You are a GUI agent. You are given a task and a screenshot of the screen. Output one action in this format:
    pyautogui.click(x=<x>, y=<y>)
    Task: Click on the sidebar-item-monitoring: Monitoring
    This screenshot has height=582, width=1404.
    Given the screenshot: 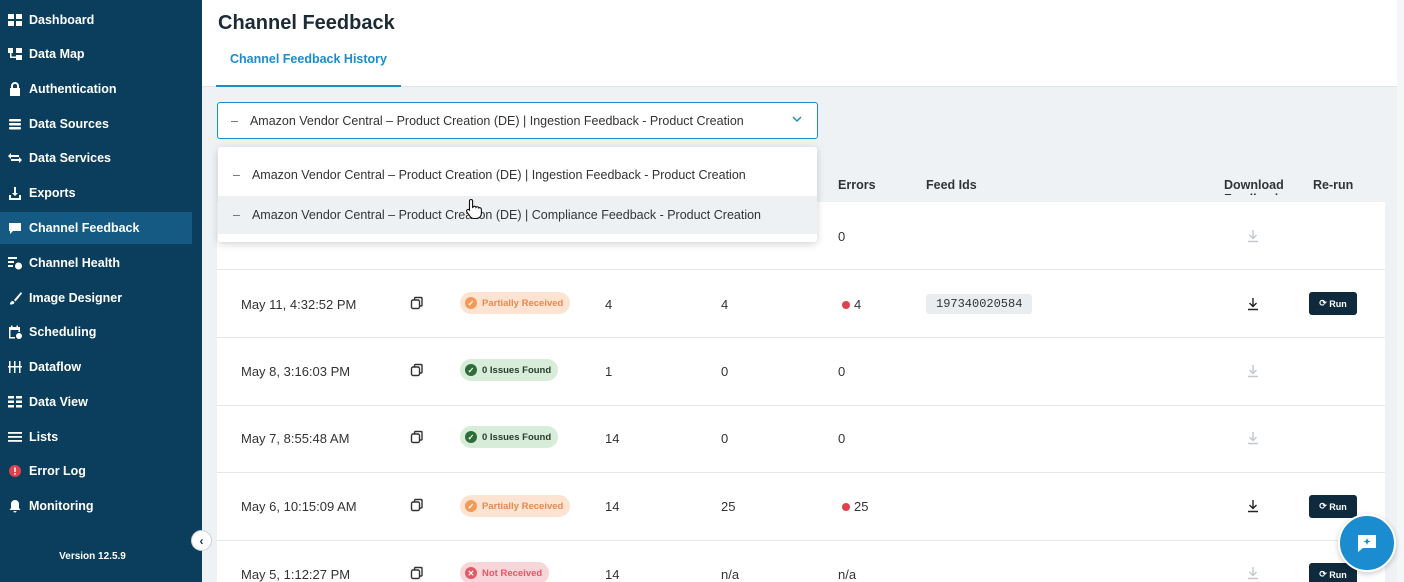 What is the action you would take?
    pyautogui.click(x=96, y=506)
    